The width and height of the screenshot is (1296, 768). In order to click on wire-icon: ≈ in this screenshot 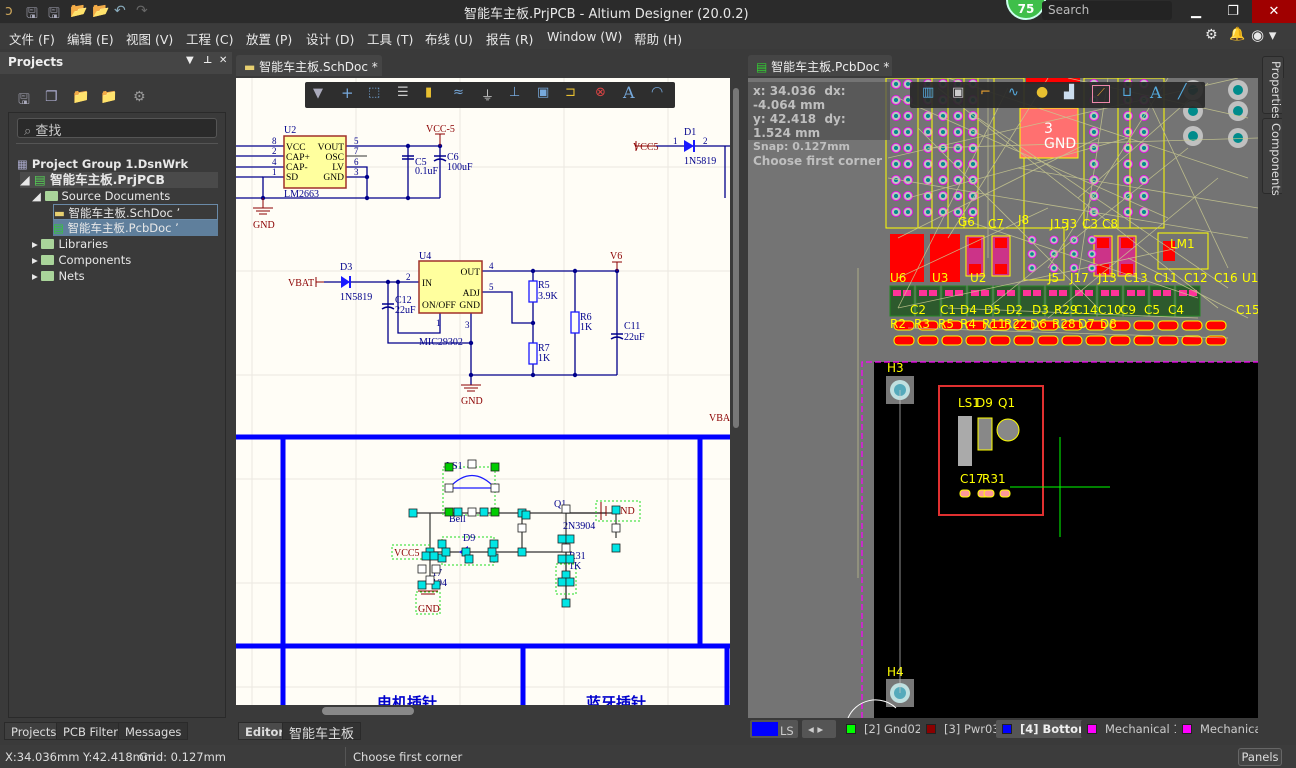, I will do `click(458, 92)`.